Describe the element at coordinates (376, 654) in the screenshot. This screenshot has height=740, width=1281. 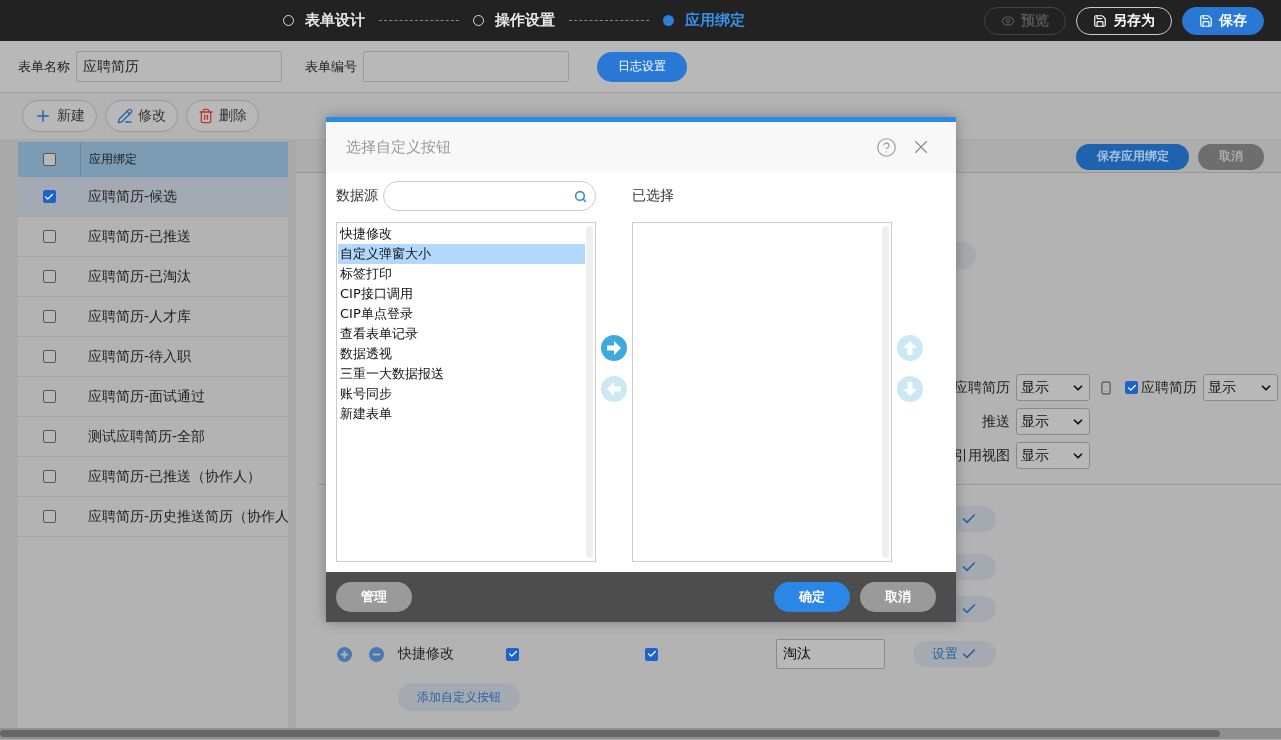
I see `minus-circle-icon` at that location.